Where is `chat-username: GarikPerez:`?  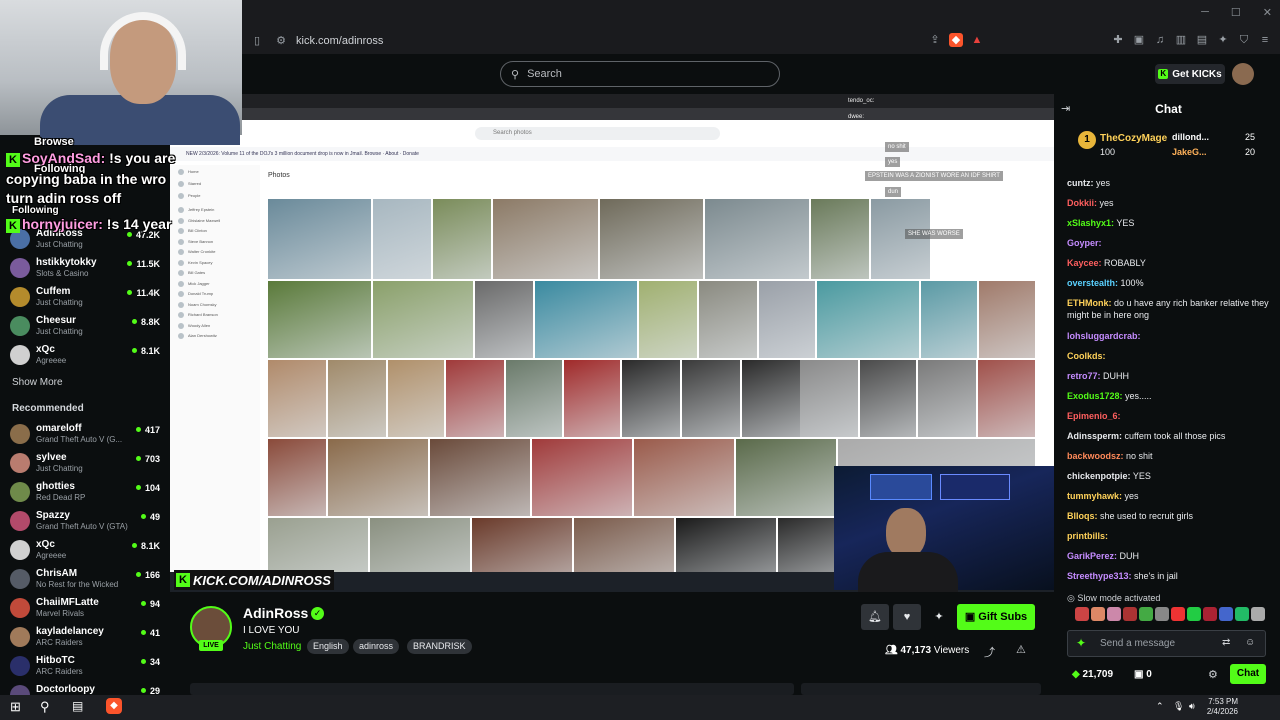 chat-username: GarikPerez: is located at coordinates (1092, 556).